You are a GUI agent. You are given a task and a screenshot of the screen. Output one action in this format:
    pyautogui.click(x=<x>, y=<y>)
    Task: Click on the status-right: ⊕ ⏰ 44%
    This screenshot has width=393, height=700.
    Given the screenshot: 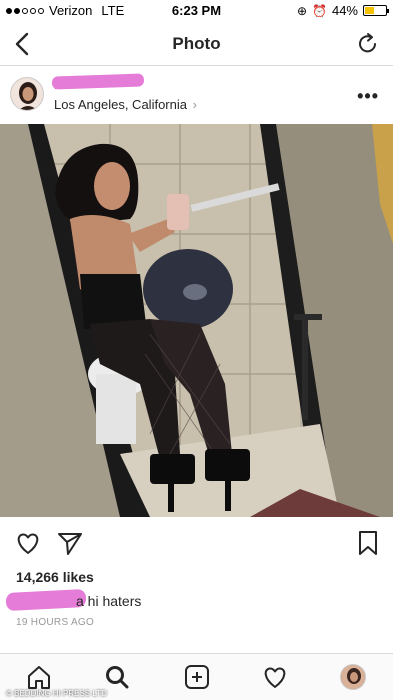 What is the action you would take?
    pyautogui.click(x=342, y=10)
    